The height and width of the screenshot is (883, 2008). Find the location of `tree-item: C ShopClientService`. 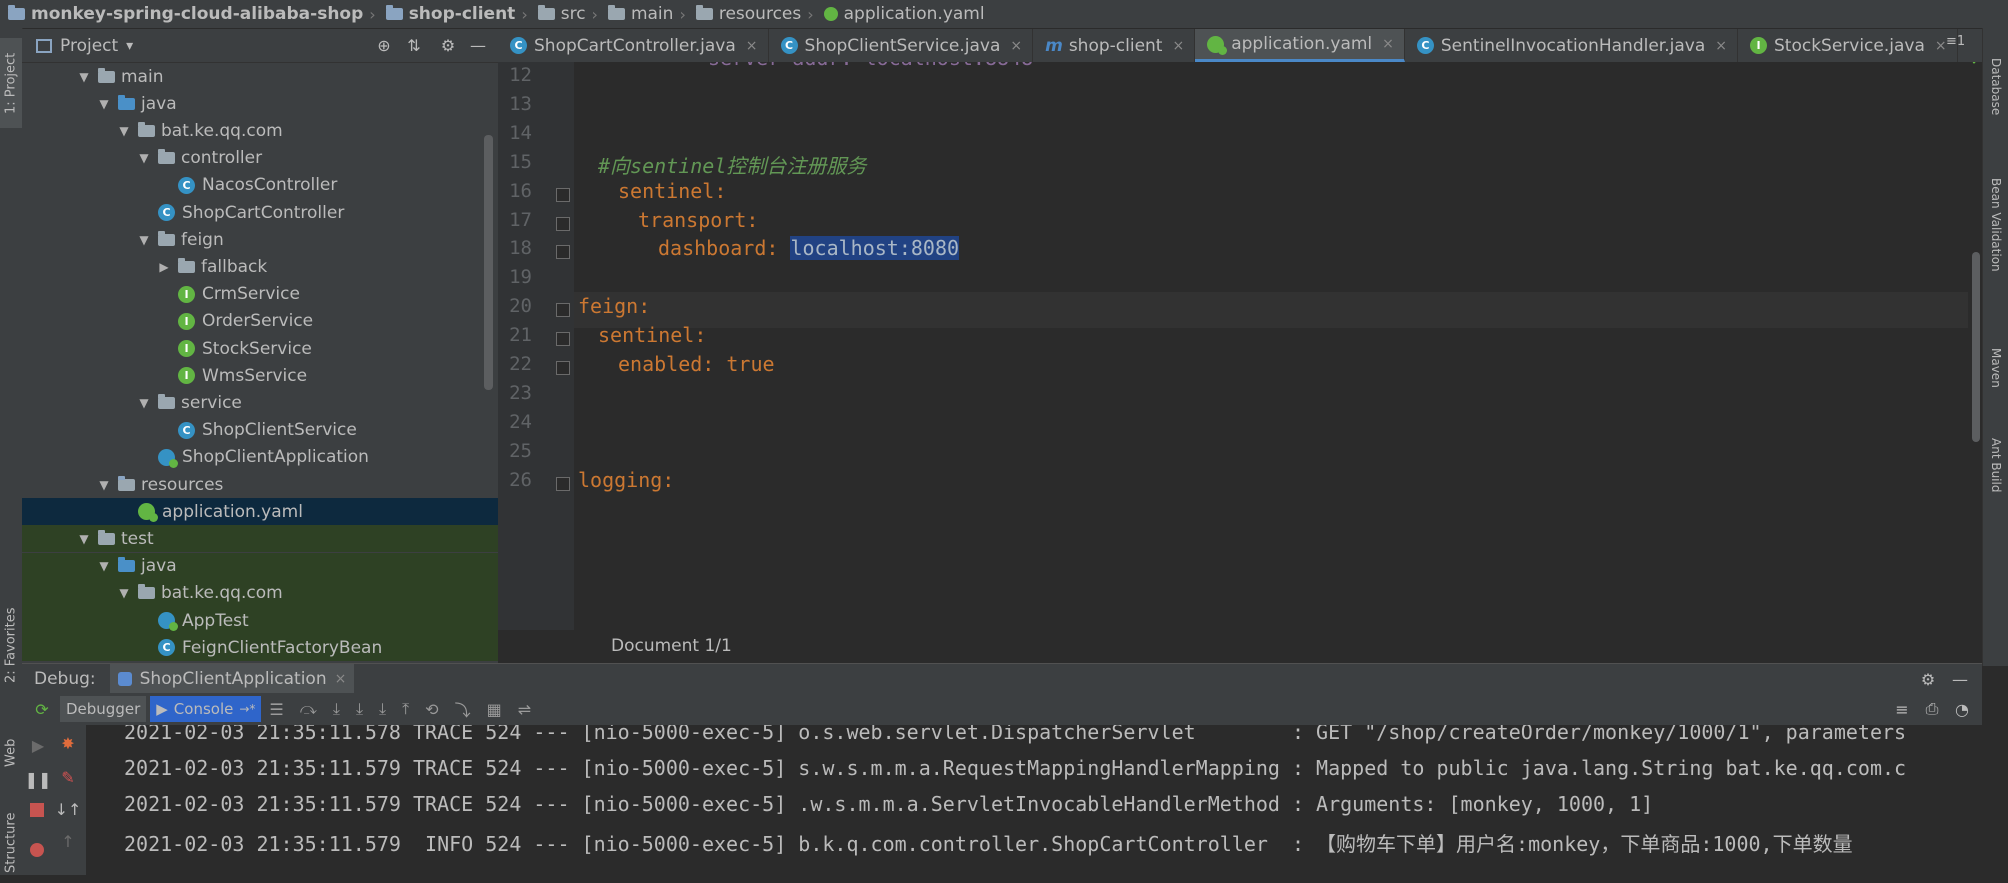

tree-item: C ShopClientService is located at coordinates (260, 430).